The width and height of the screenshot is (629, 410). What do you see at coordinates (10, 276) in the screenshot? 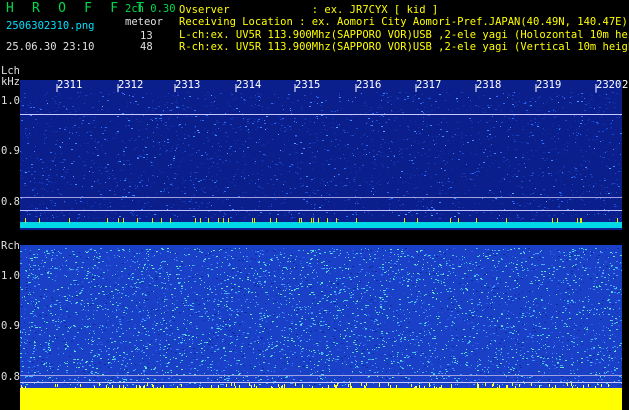
I see `rch-ytick-label: 1.0` at bounding box center [10, 276].